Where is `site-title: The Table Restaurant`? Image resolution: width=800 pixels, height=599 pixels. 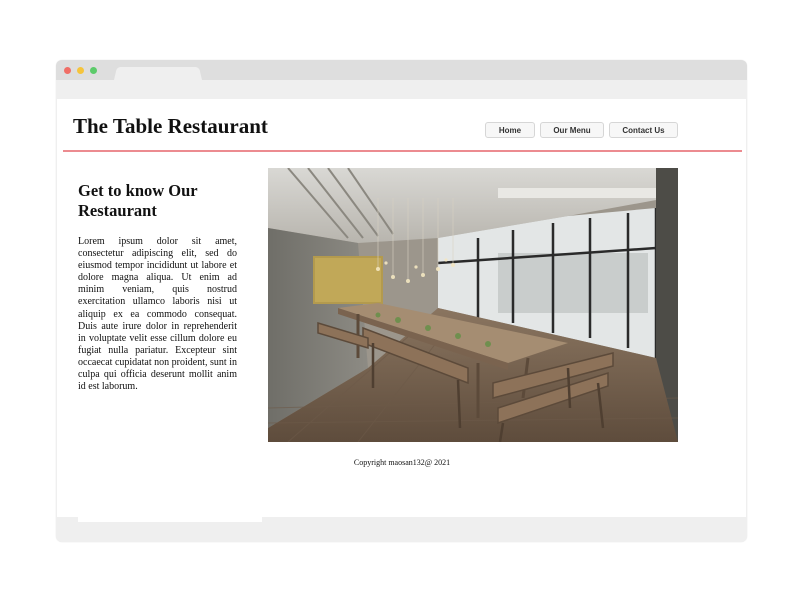 site-title: The Table Restaurant is located at coordinates (170, 126).